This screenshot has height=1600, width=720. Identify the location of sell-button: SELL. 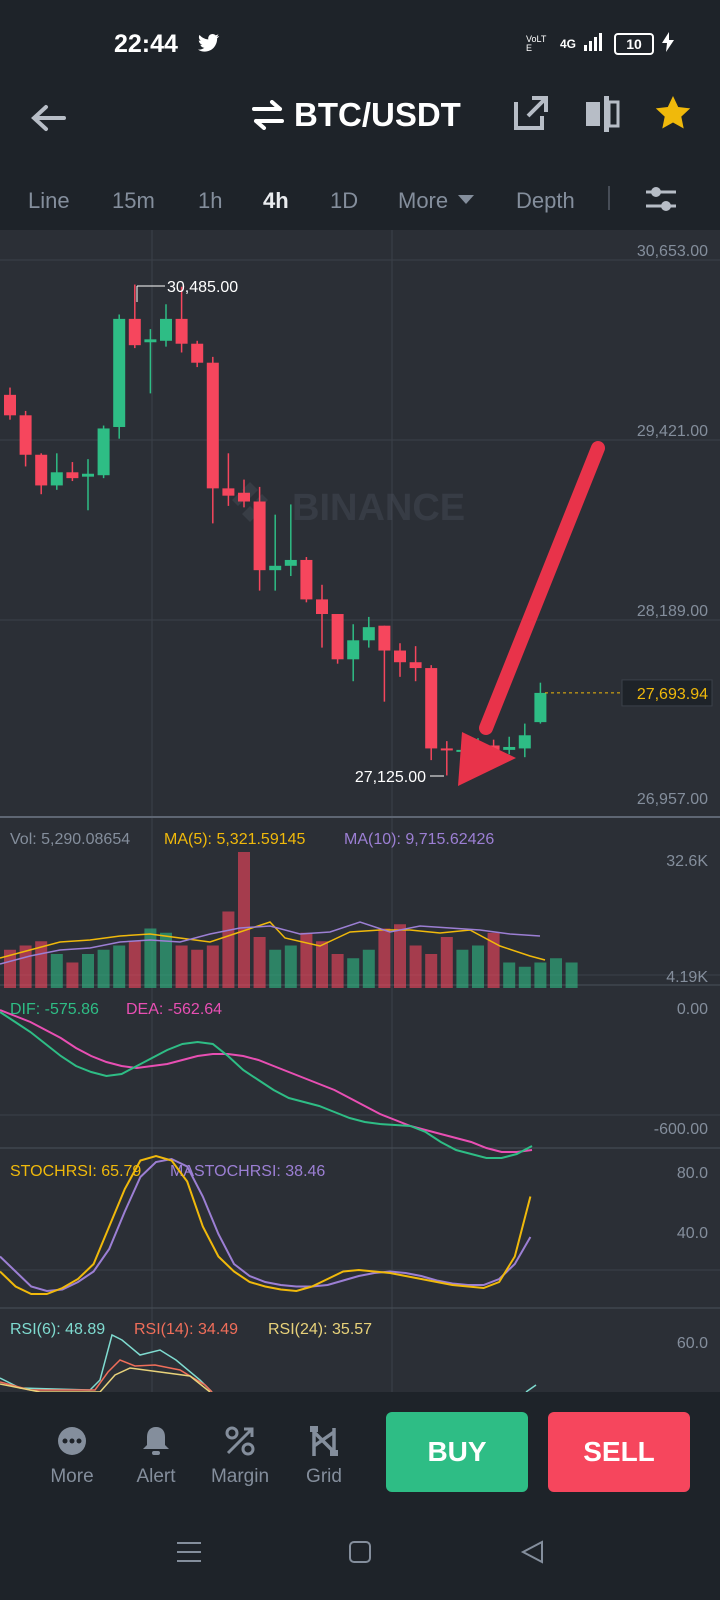
(619, 1452).